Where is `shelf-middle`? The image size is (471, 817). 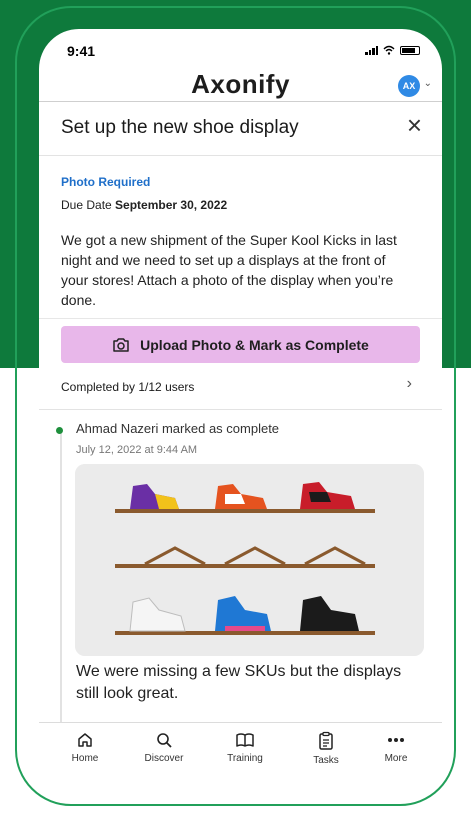
shelf-middle is located at coordinates (245, 566).